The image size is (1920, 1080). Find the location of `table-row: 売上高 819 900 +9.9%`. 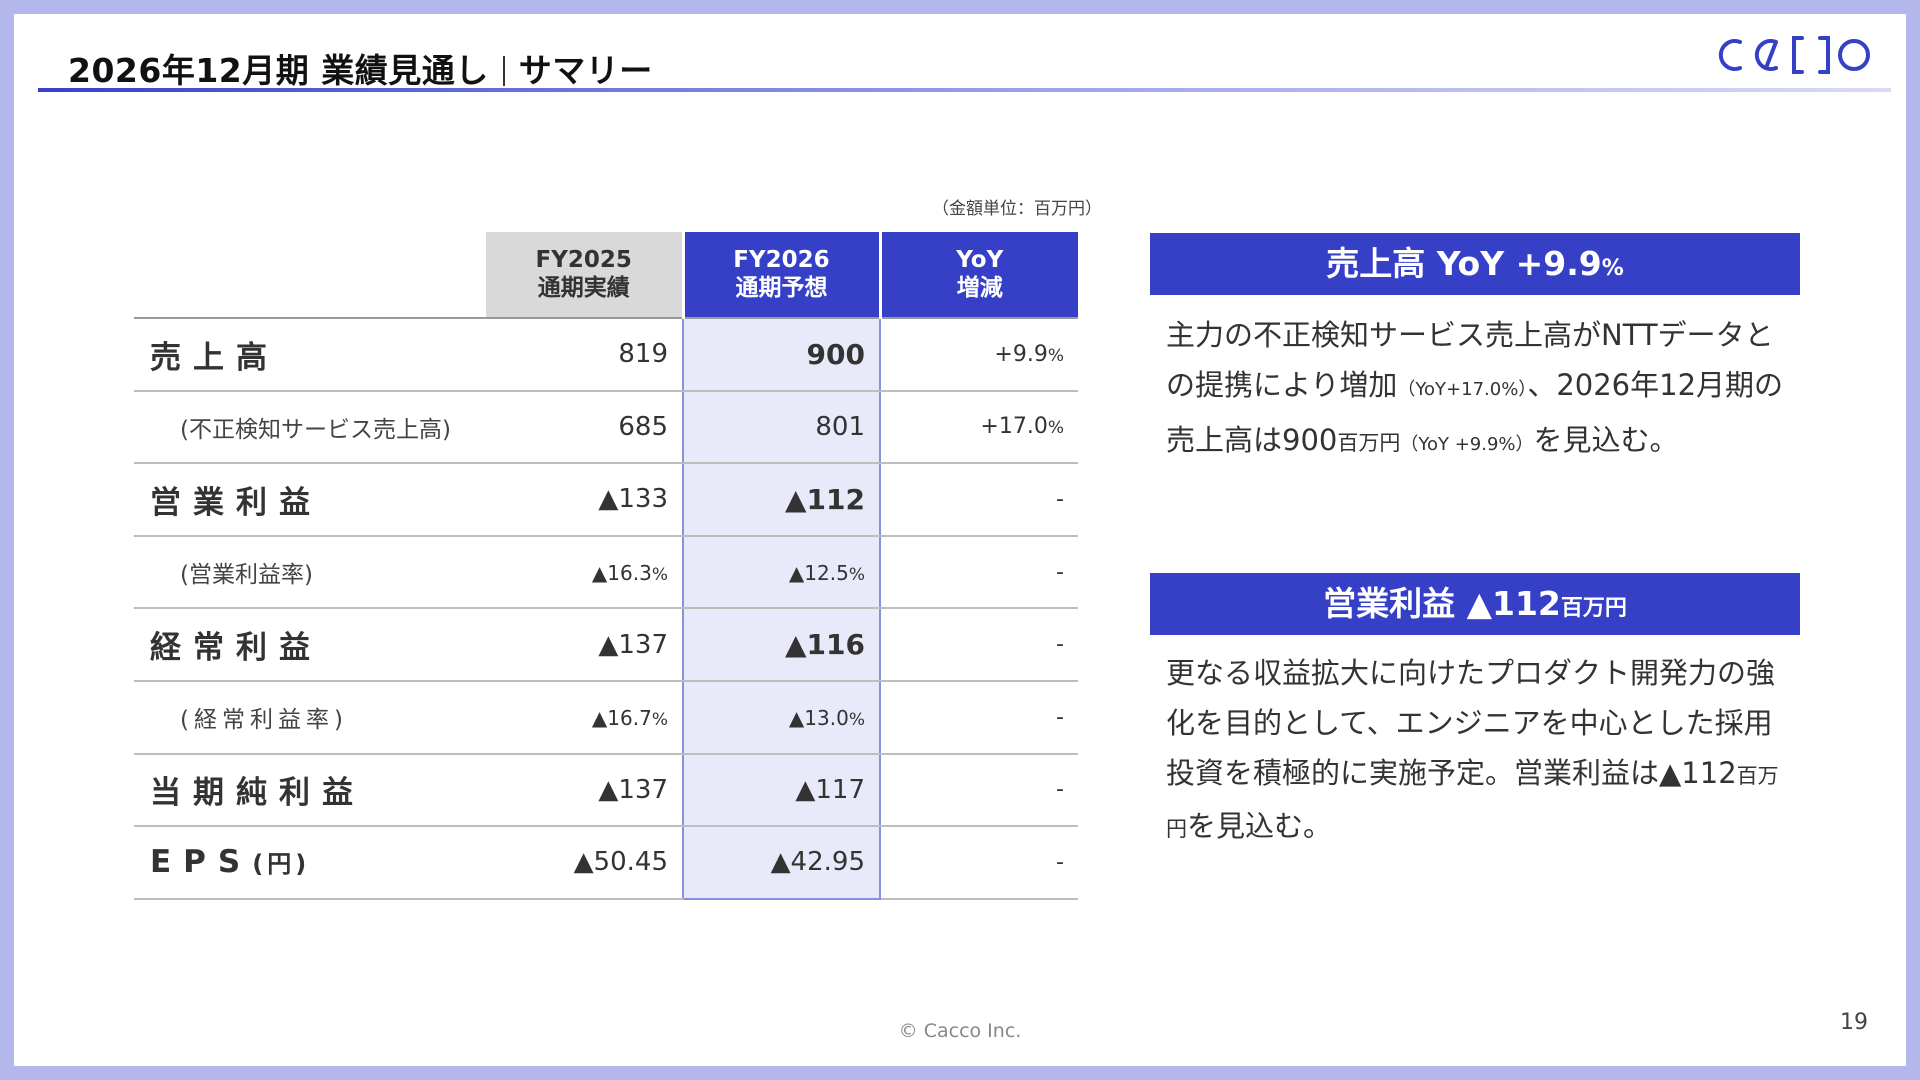

table-row: 売上高 819 900 +9.9% is located at coordinates (606, 354).